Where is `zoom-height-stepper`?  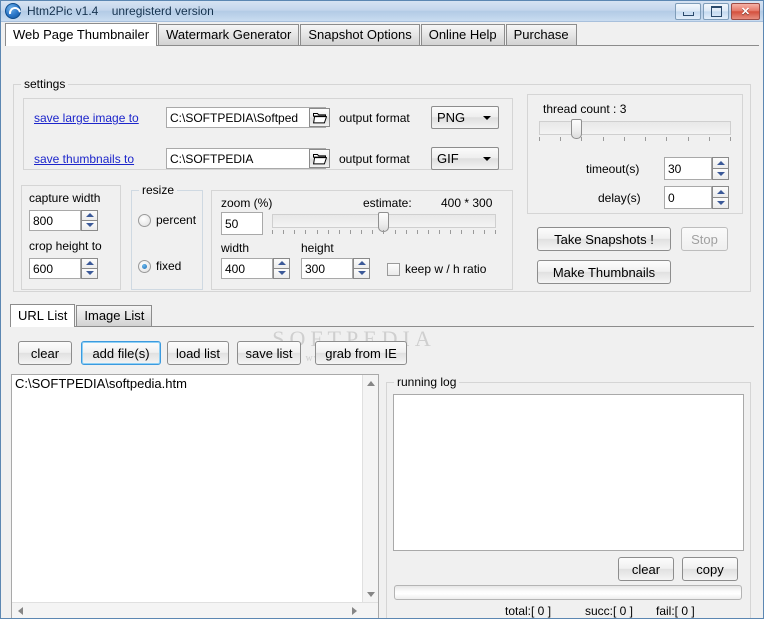
zoom-height-stepper is located at coordinates (361, 268).